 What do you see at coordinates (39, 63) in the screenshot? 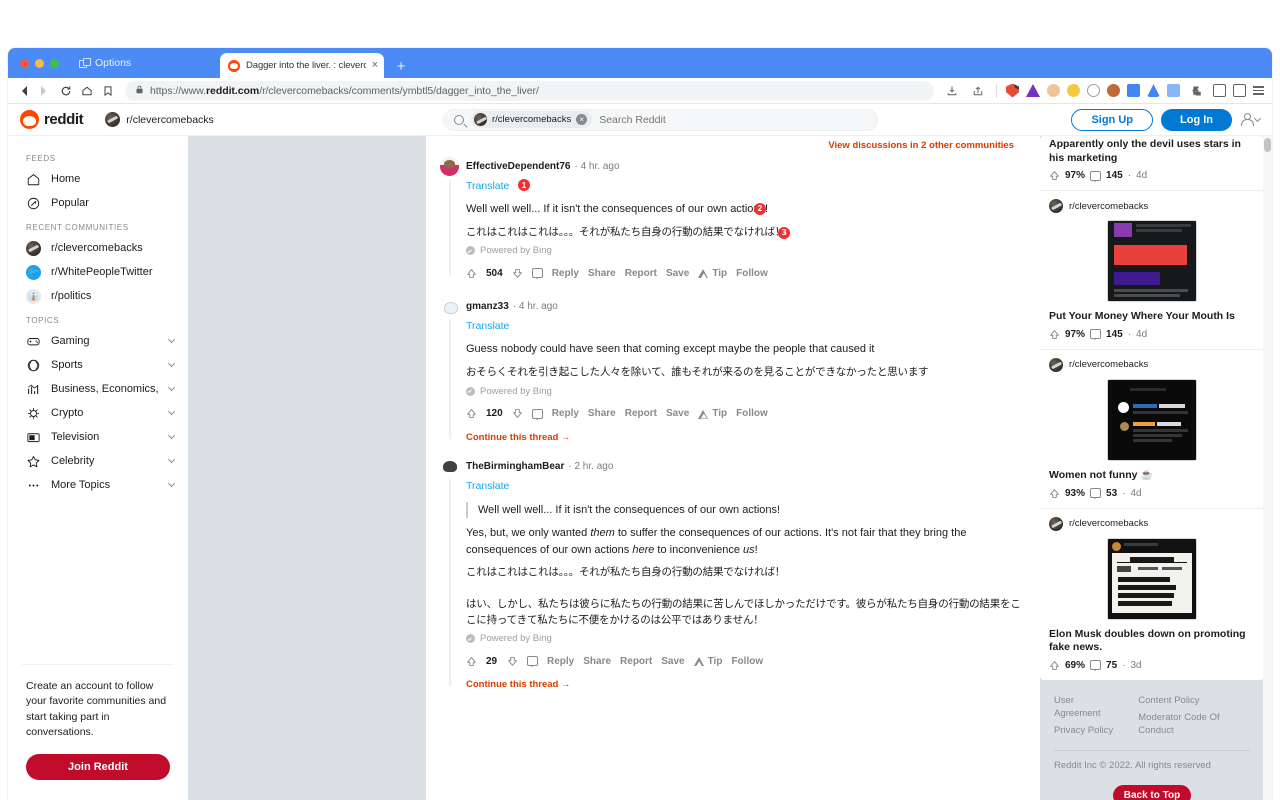
I see `minimize-window-button` at bounding box center [39, 63].